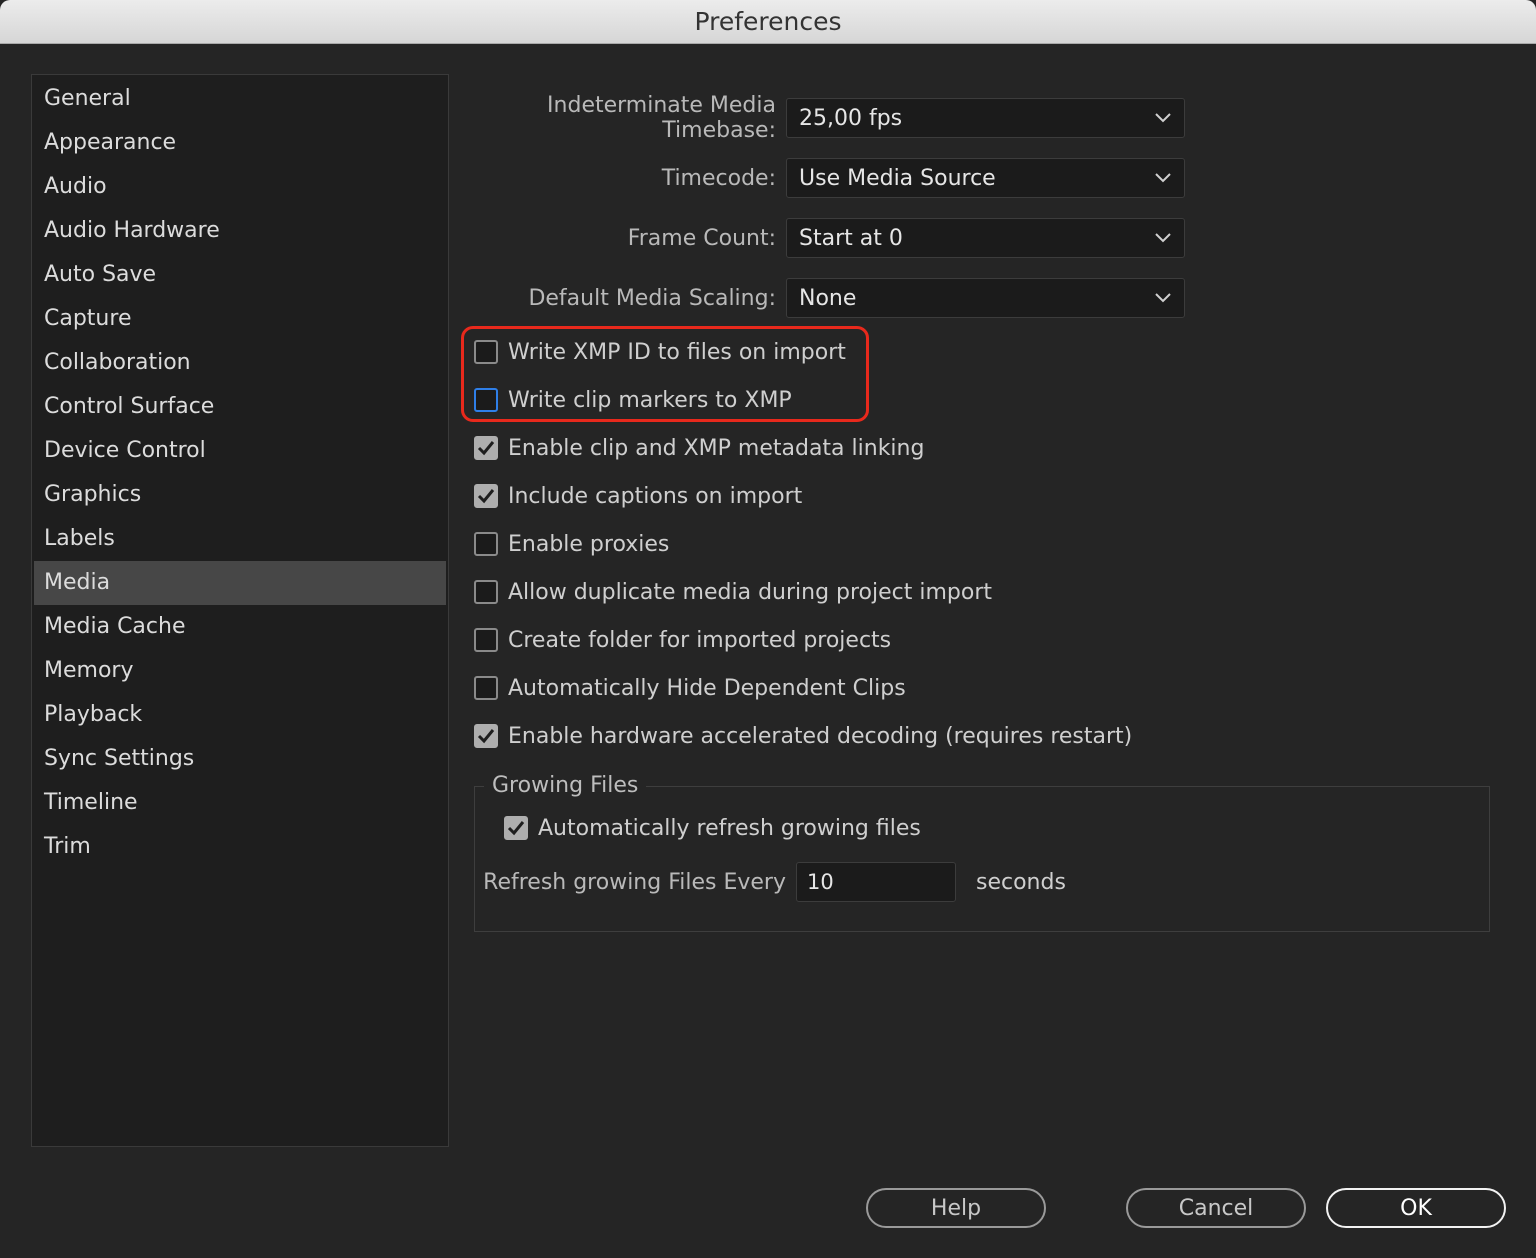 The image size is (1536, 1258). Describe the element at coordinates (716, 448) in the screenshot. I see `checkbox-label: Enable clip and XMP metadata linking` at that location.